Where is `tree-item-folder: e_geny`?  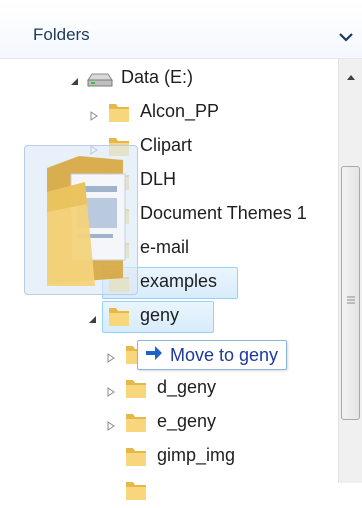 tree-item-folder: e_geny is located at coordinates (169, 422).